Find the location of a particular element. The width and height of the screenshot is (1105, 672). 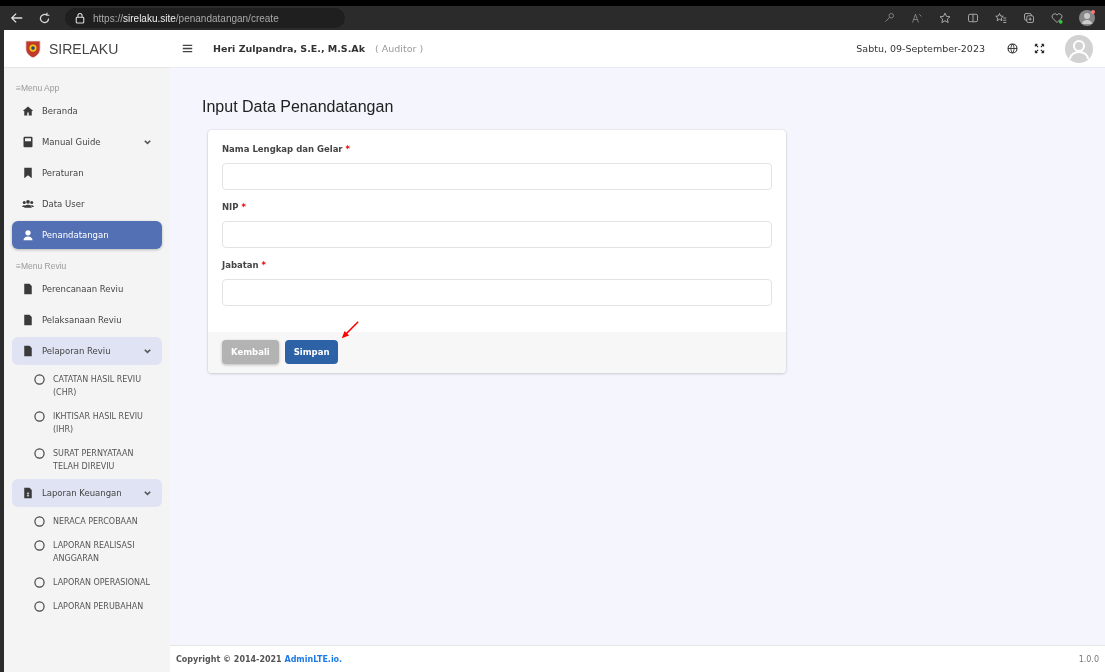

sidebar-item: Penandatangan is located at coordinates (87, 235).